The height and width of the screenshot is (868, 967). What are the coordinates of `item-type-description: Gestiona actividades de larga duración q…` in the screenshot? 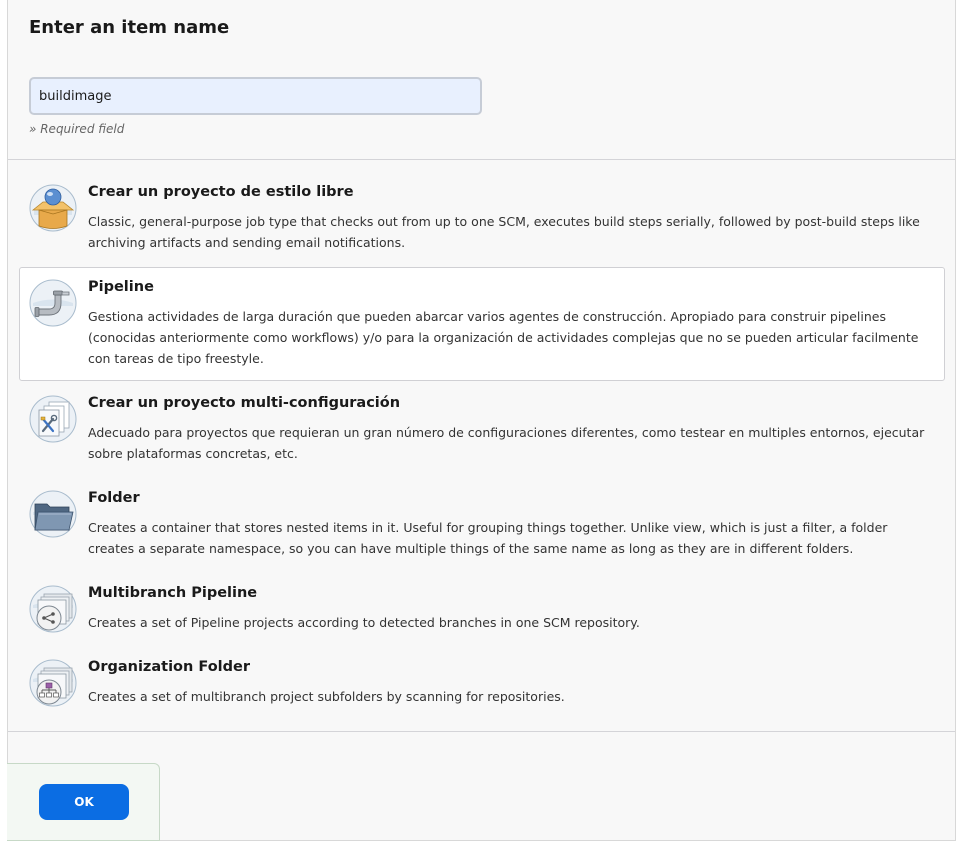 It's located at (503, 337).